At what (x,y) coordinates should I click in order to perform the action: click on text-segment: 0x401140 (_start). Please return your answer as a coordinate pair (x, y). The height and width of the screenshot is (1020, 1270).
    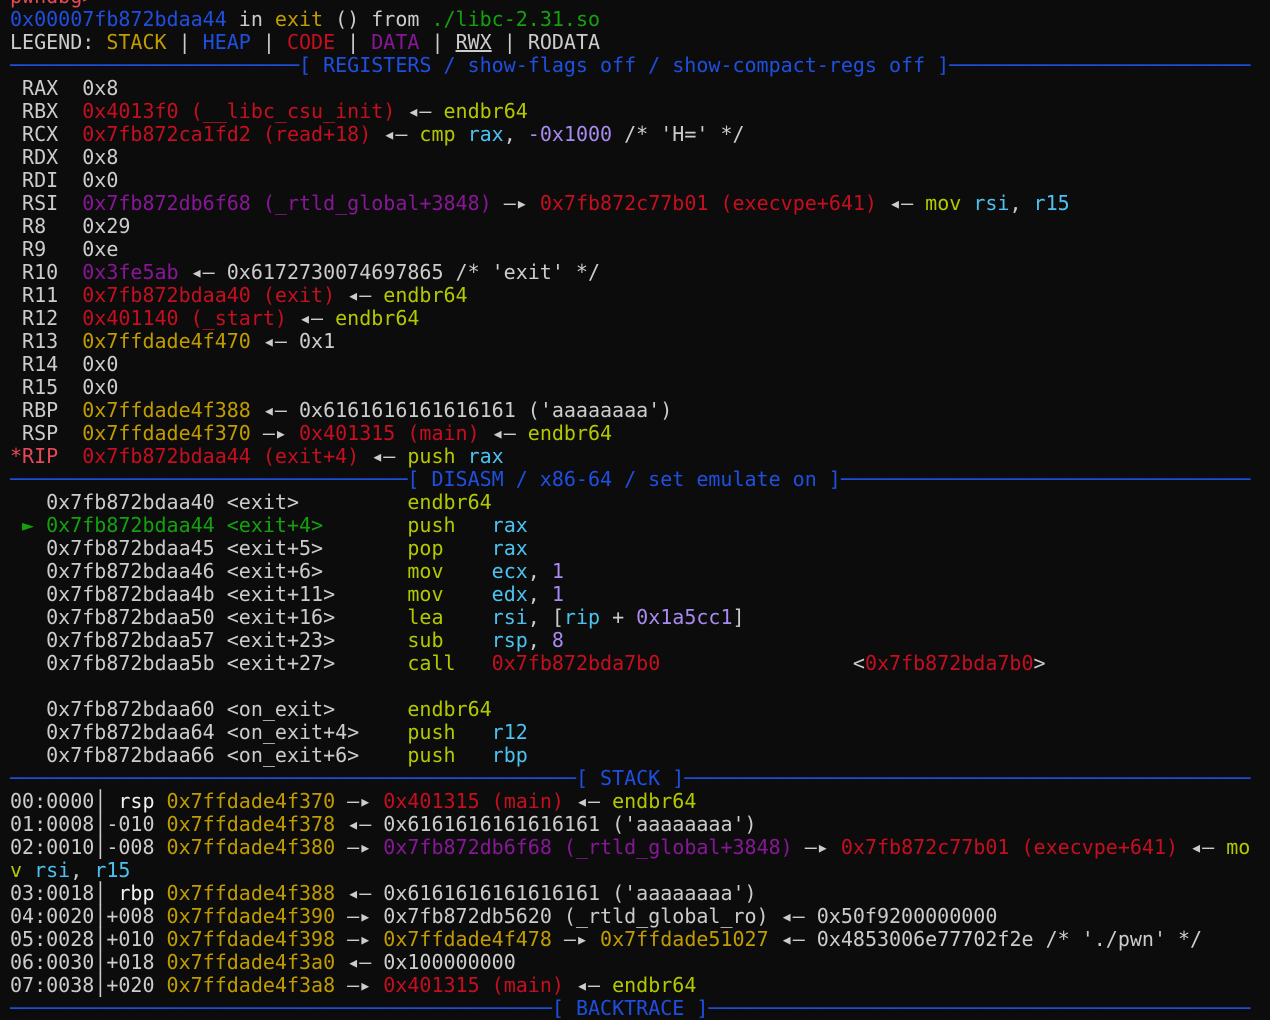
    Looking at the image, I should click on (184, 318).